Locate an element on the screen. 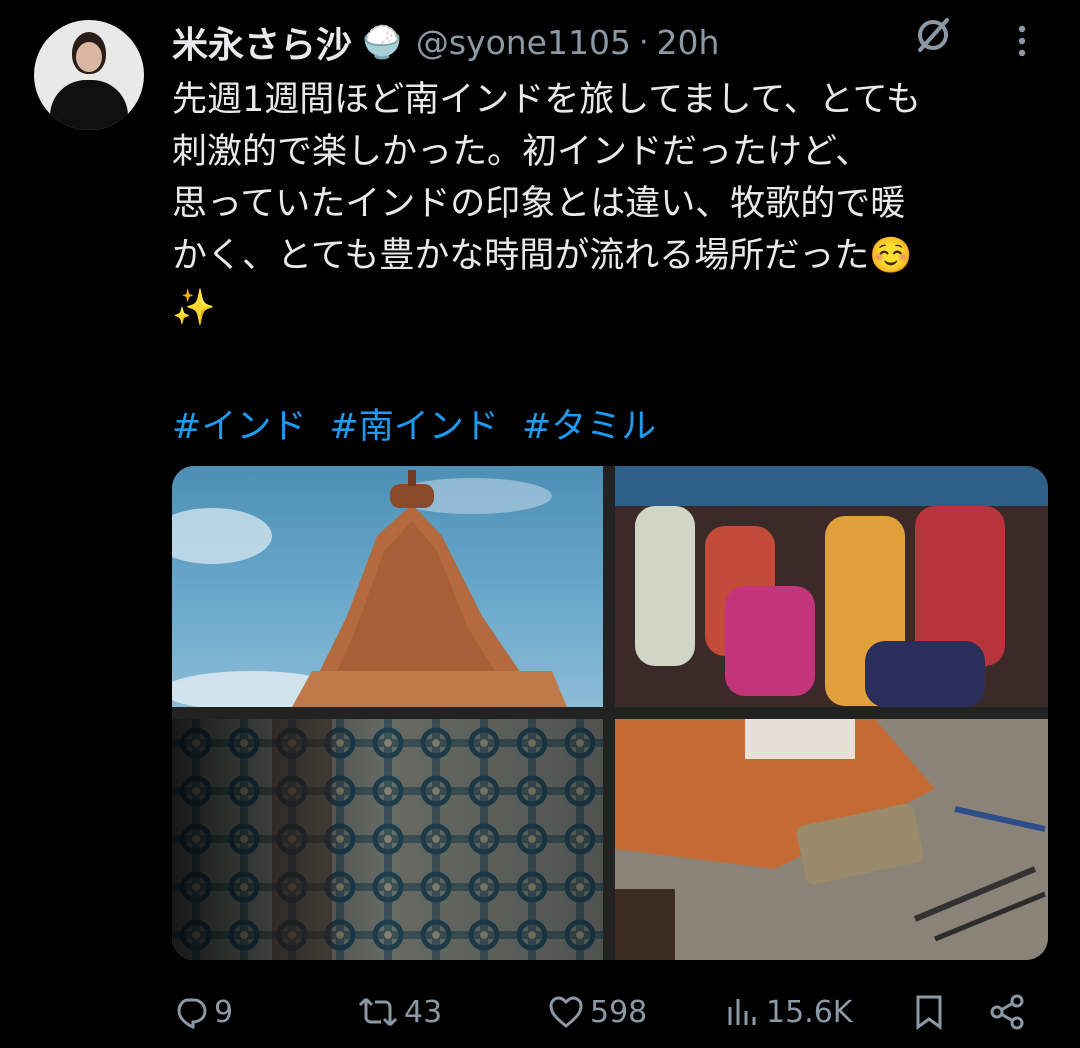  views-button: 15.6K is located at coordinates (789, 1012).